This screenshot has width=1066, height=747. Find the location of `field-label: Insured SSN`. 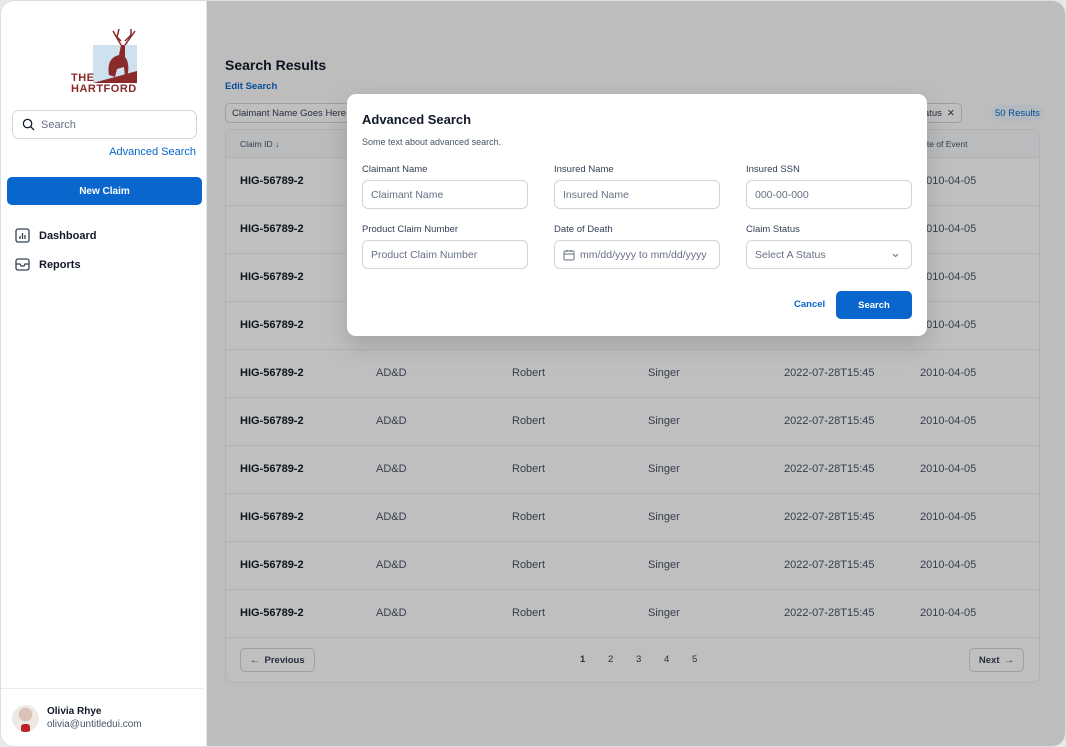

field-label: Insured SSN is located at coordinates (773, 169).